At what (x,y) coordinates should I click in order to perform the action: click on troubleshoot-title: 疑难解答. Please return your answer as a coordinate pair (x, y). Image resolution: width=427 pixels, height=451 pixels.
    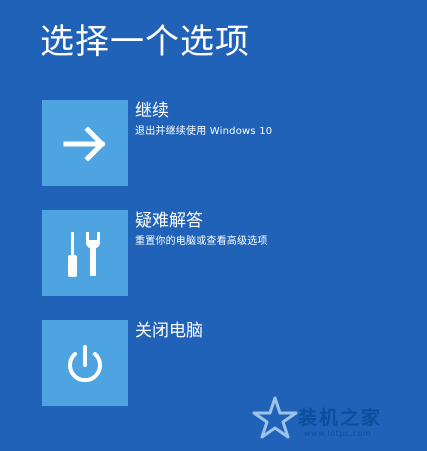
    Looking at the image, I should click on (169, 221).